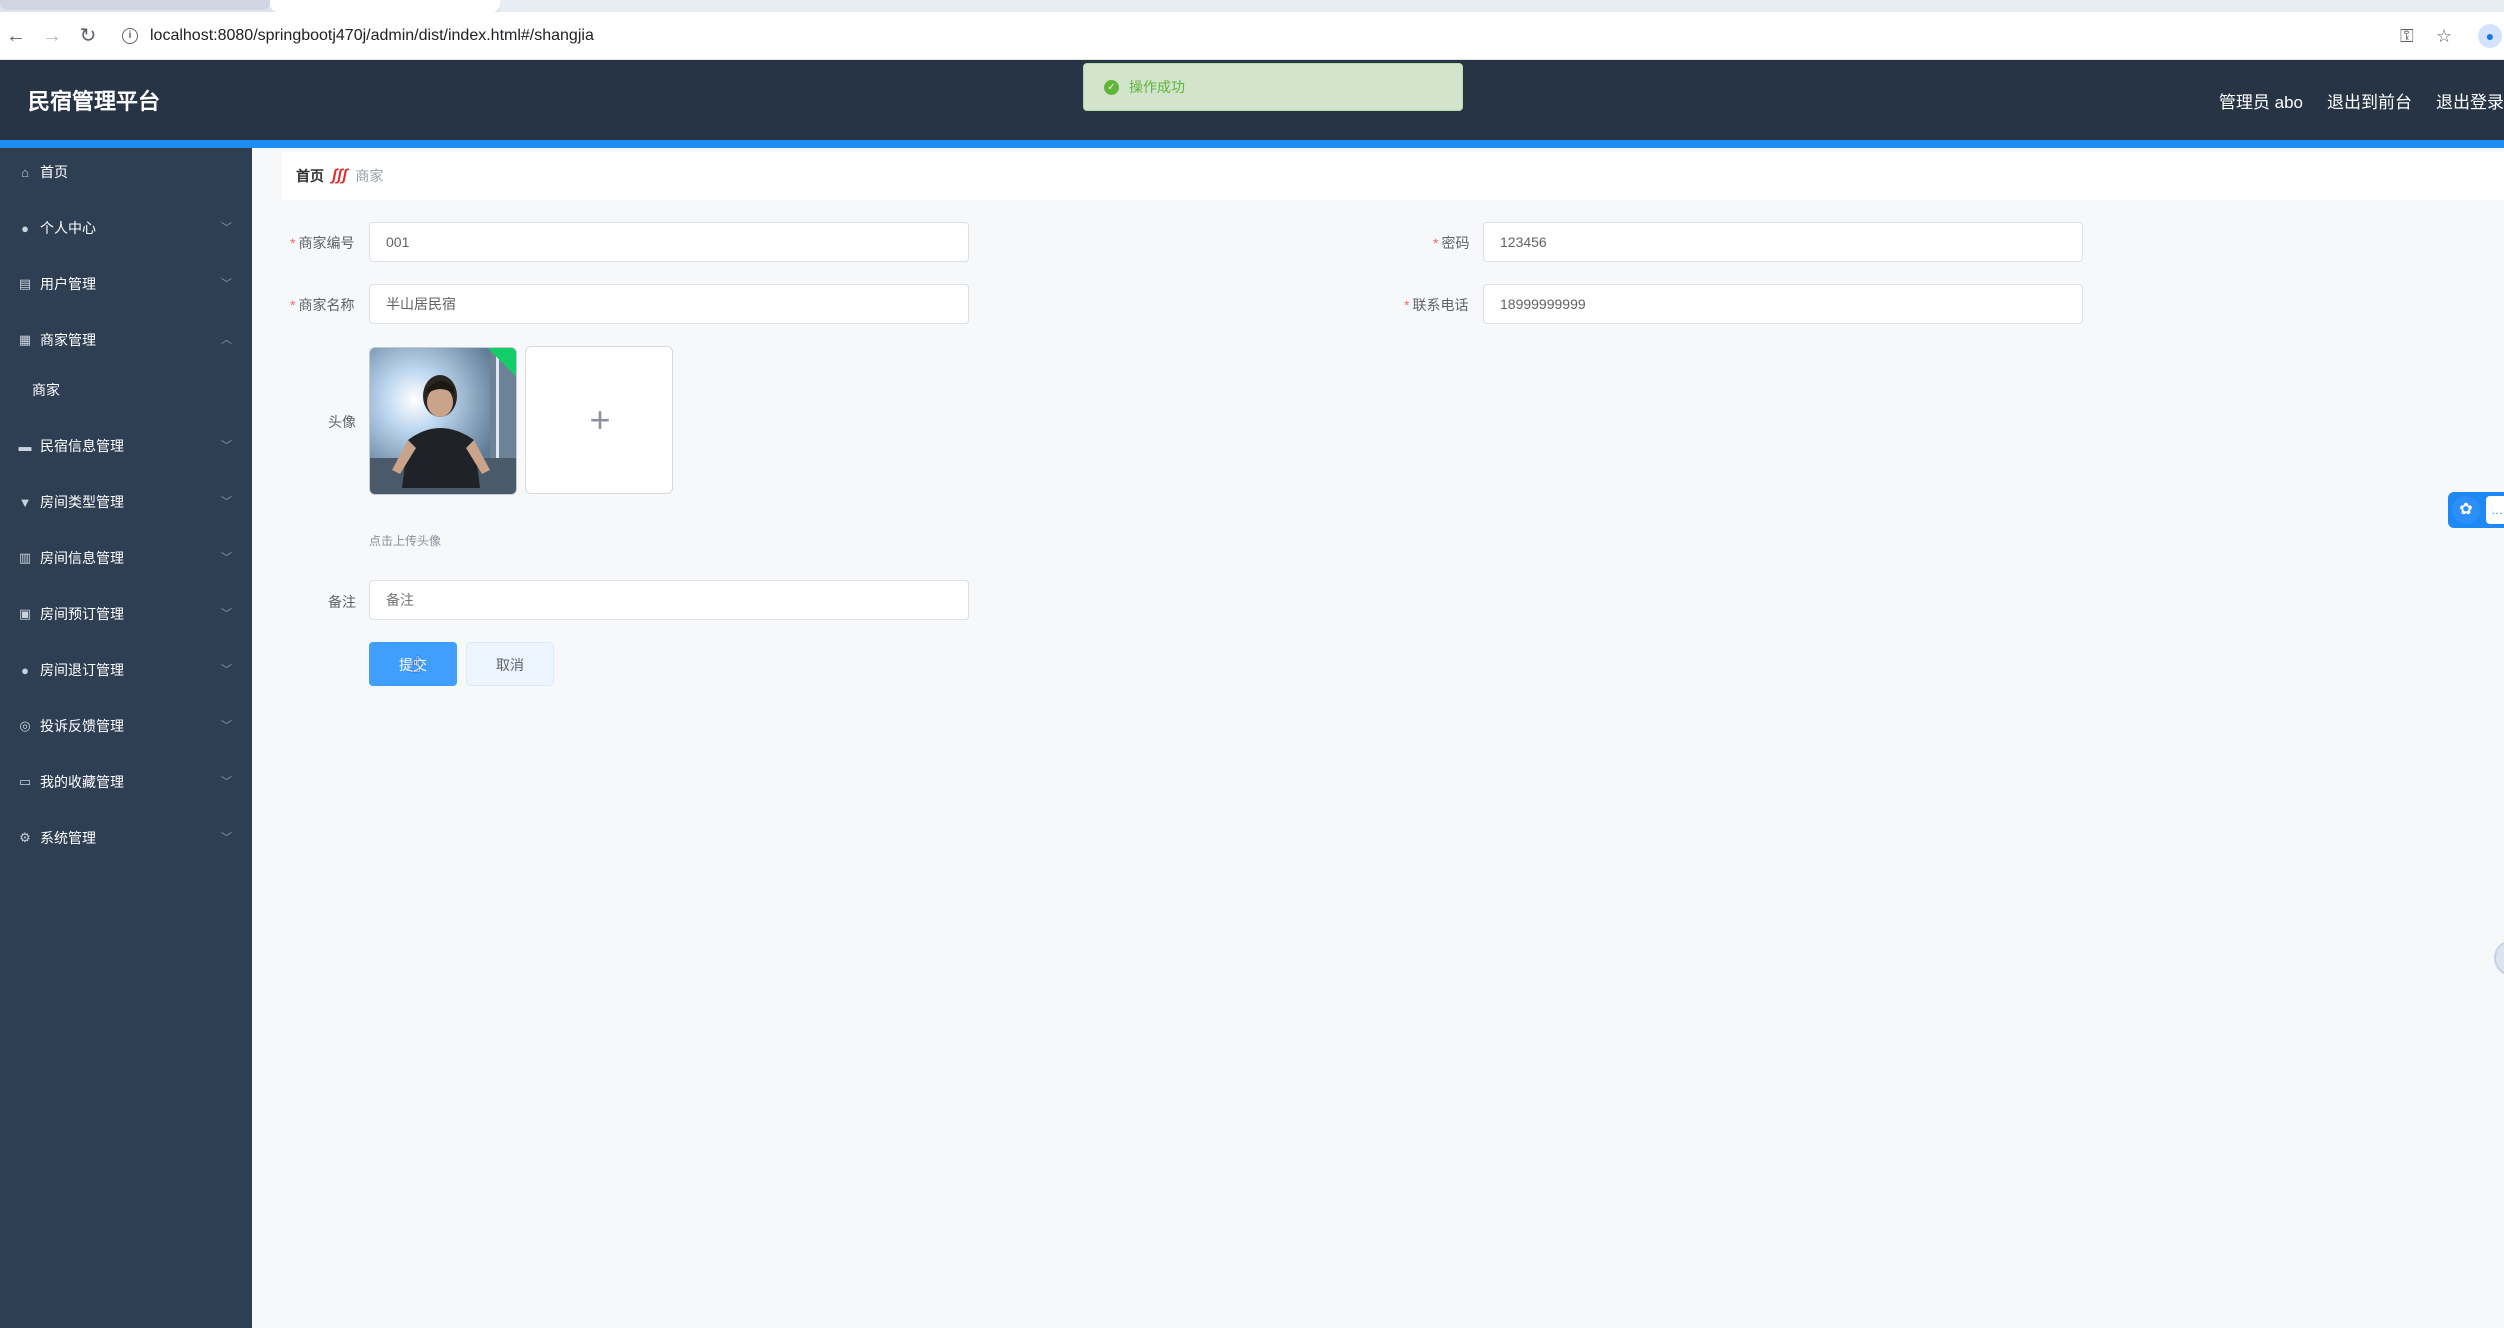 The image size is (2504, 1328). Describe the element at coordinates (126, 228) in the screenshot. I see `sidebar-item-personal-center: ● 个人中心 ﹀` at that location.